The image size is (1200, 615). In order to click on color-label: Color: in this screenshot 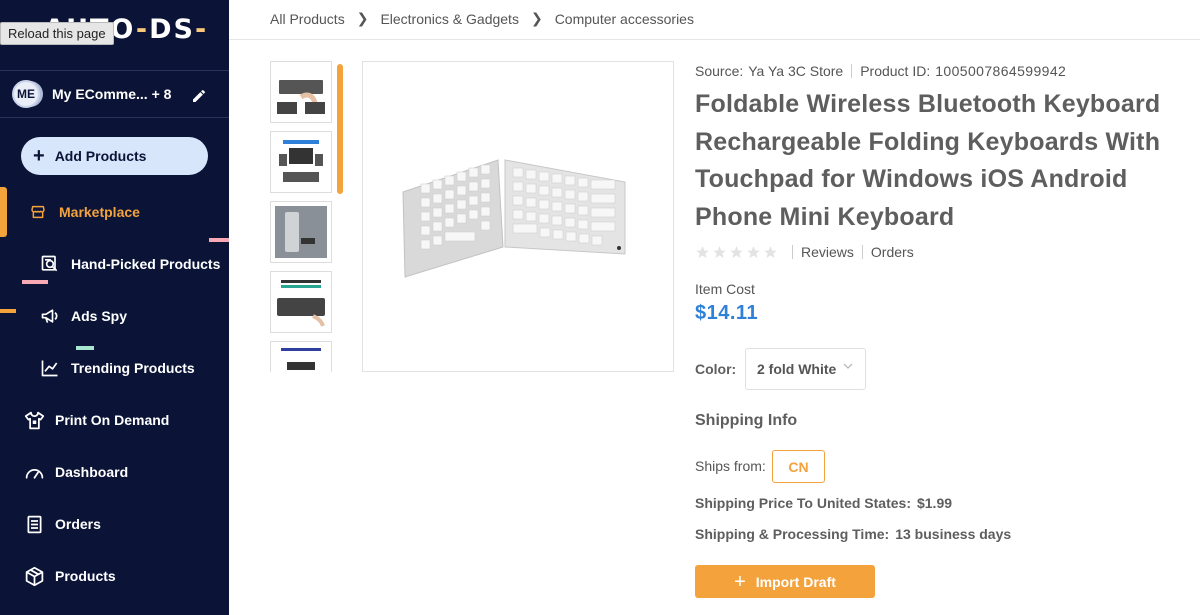, I will do `click(716, 369)`.